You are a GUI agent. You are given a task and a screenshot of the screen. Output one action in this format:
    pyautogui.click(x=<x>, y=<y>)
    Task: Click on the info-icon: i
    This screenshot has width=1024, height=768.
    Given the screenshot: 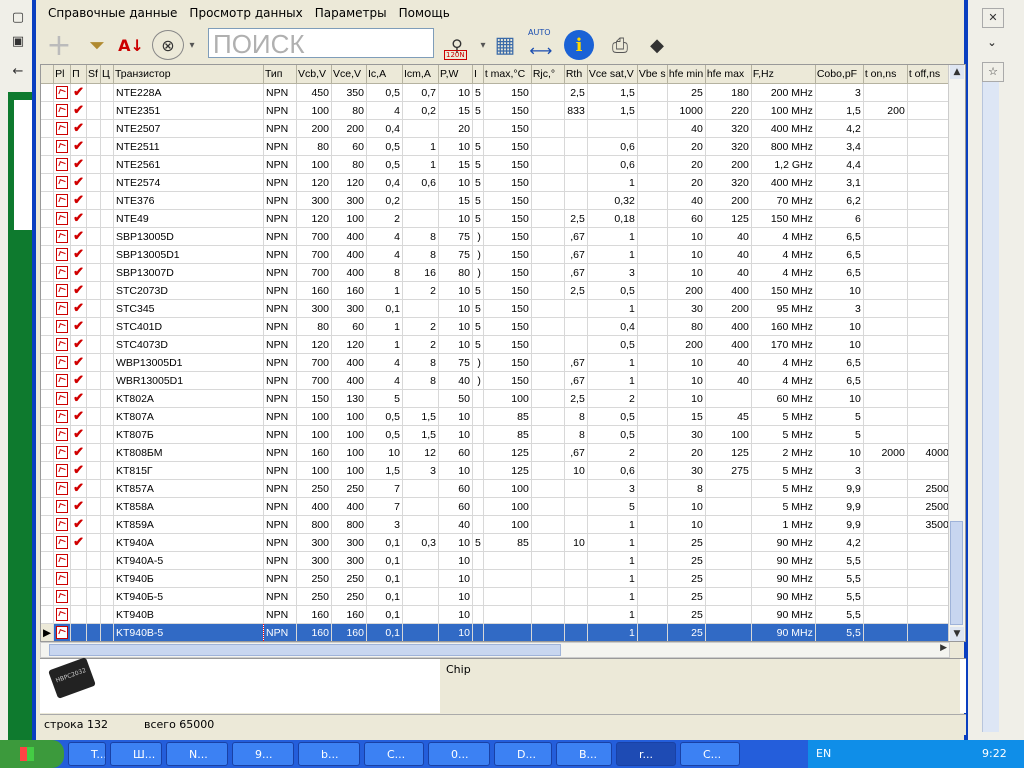 What is the action you would take?
    pyautogui.click(x=579, y=45)
    